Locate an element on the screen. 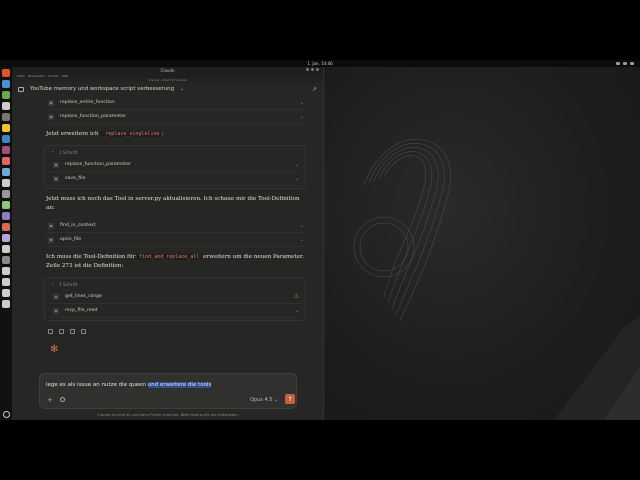  assistant-message-1: Jetzt erweitere ich _replace_singleline: is located at coordinates (176, 134).